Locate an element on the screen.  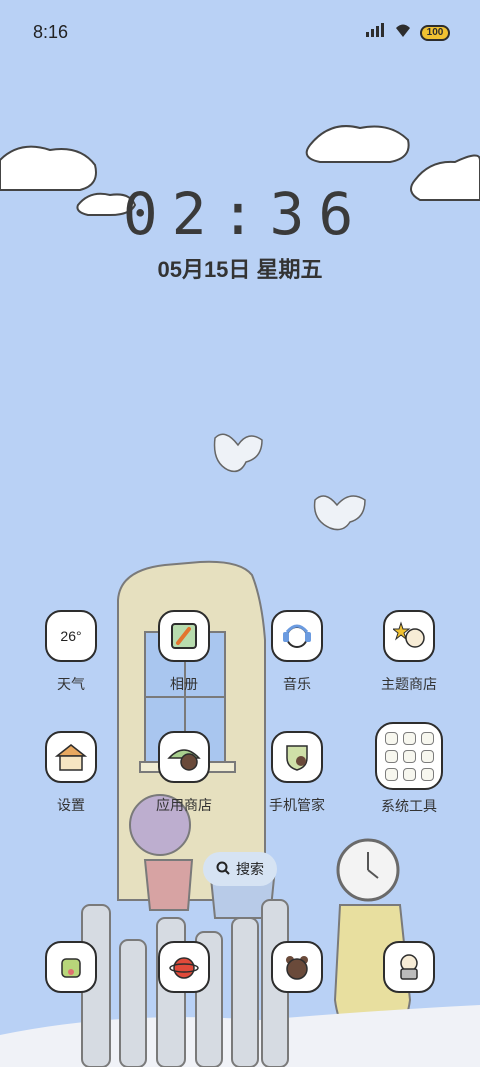
app-system-tools-folder: 系统工具 is located at coordinates (409, 769).